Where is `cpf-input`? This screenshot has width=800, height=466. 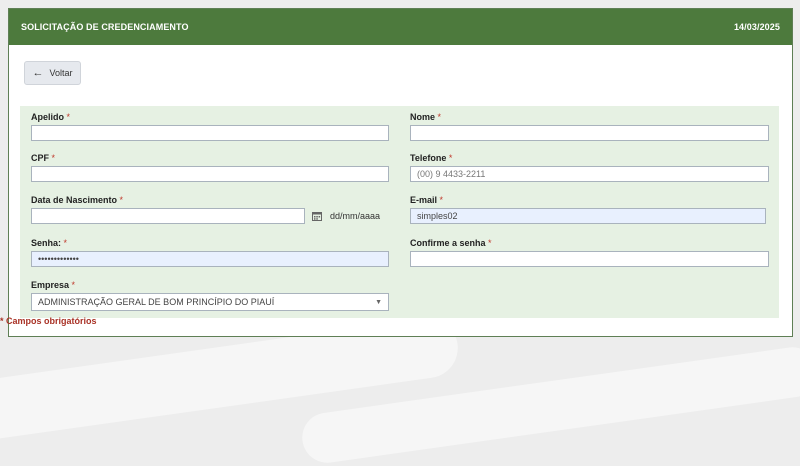
cpf-input is located at coordinates (210, 174).